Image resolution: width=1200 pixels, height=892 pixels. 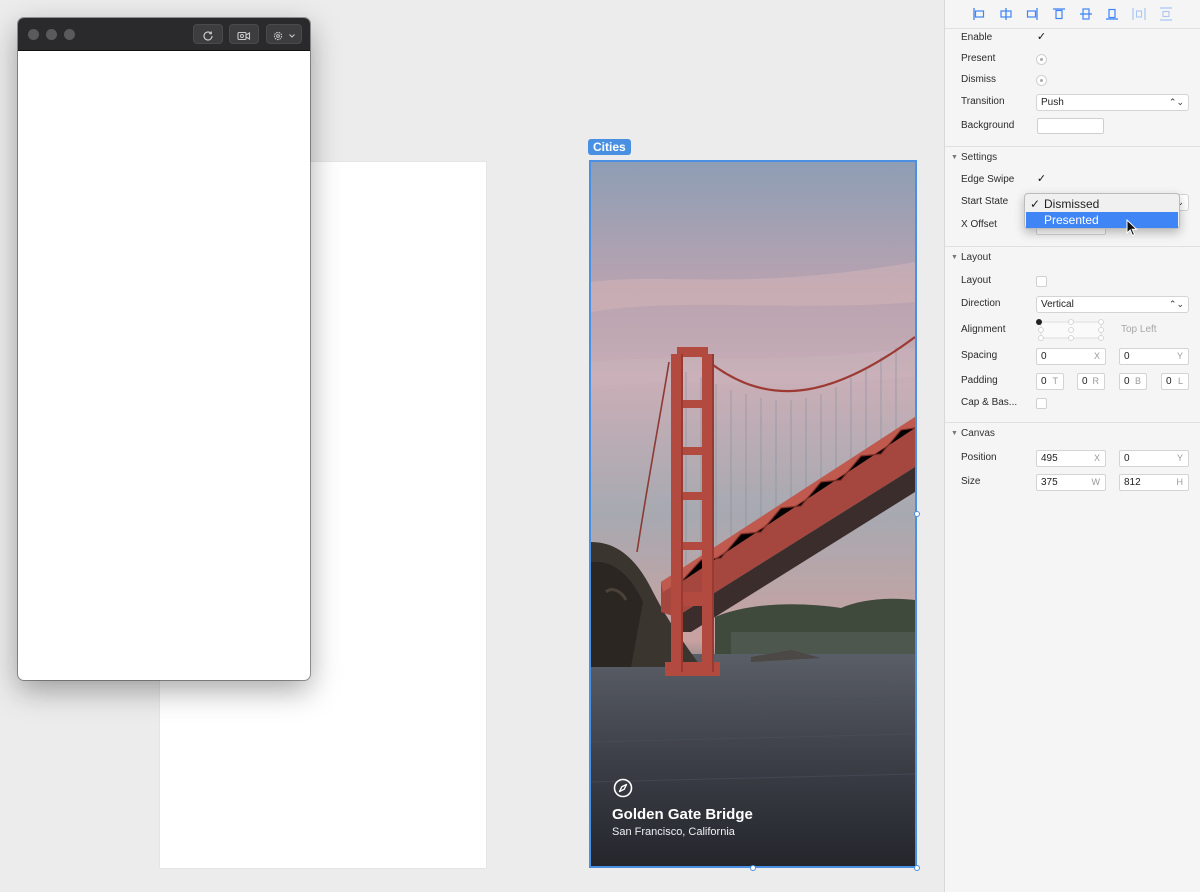 I want to click on unit-b: B, so click(x=1137, y=381).